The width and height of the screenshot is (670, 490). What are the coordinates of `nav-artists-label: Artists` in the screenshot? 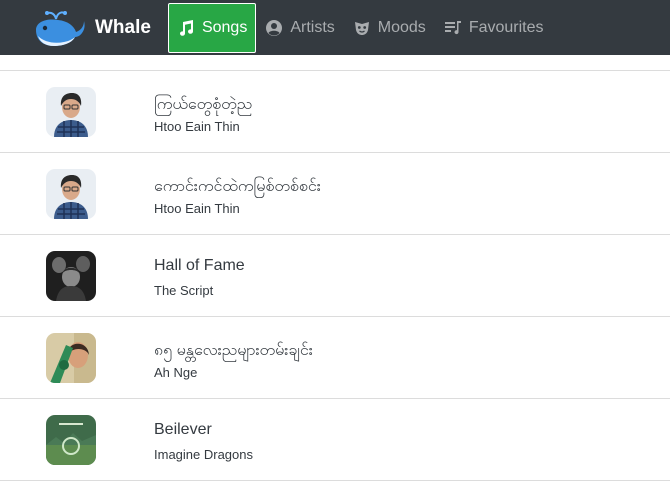 It's located at (312, 27).